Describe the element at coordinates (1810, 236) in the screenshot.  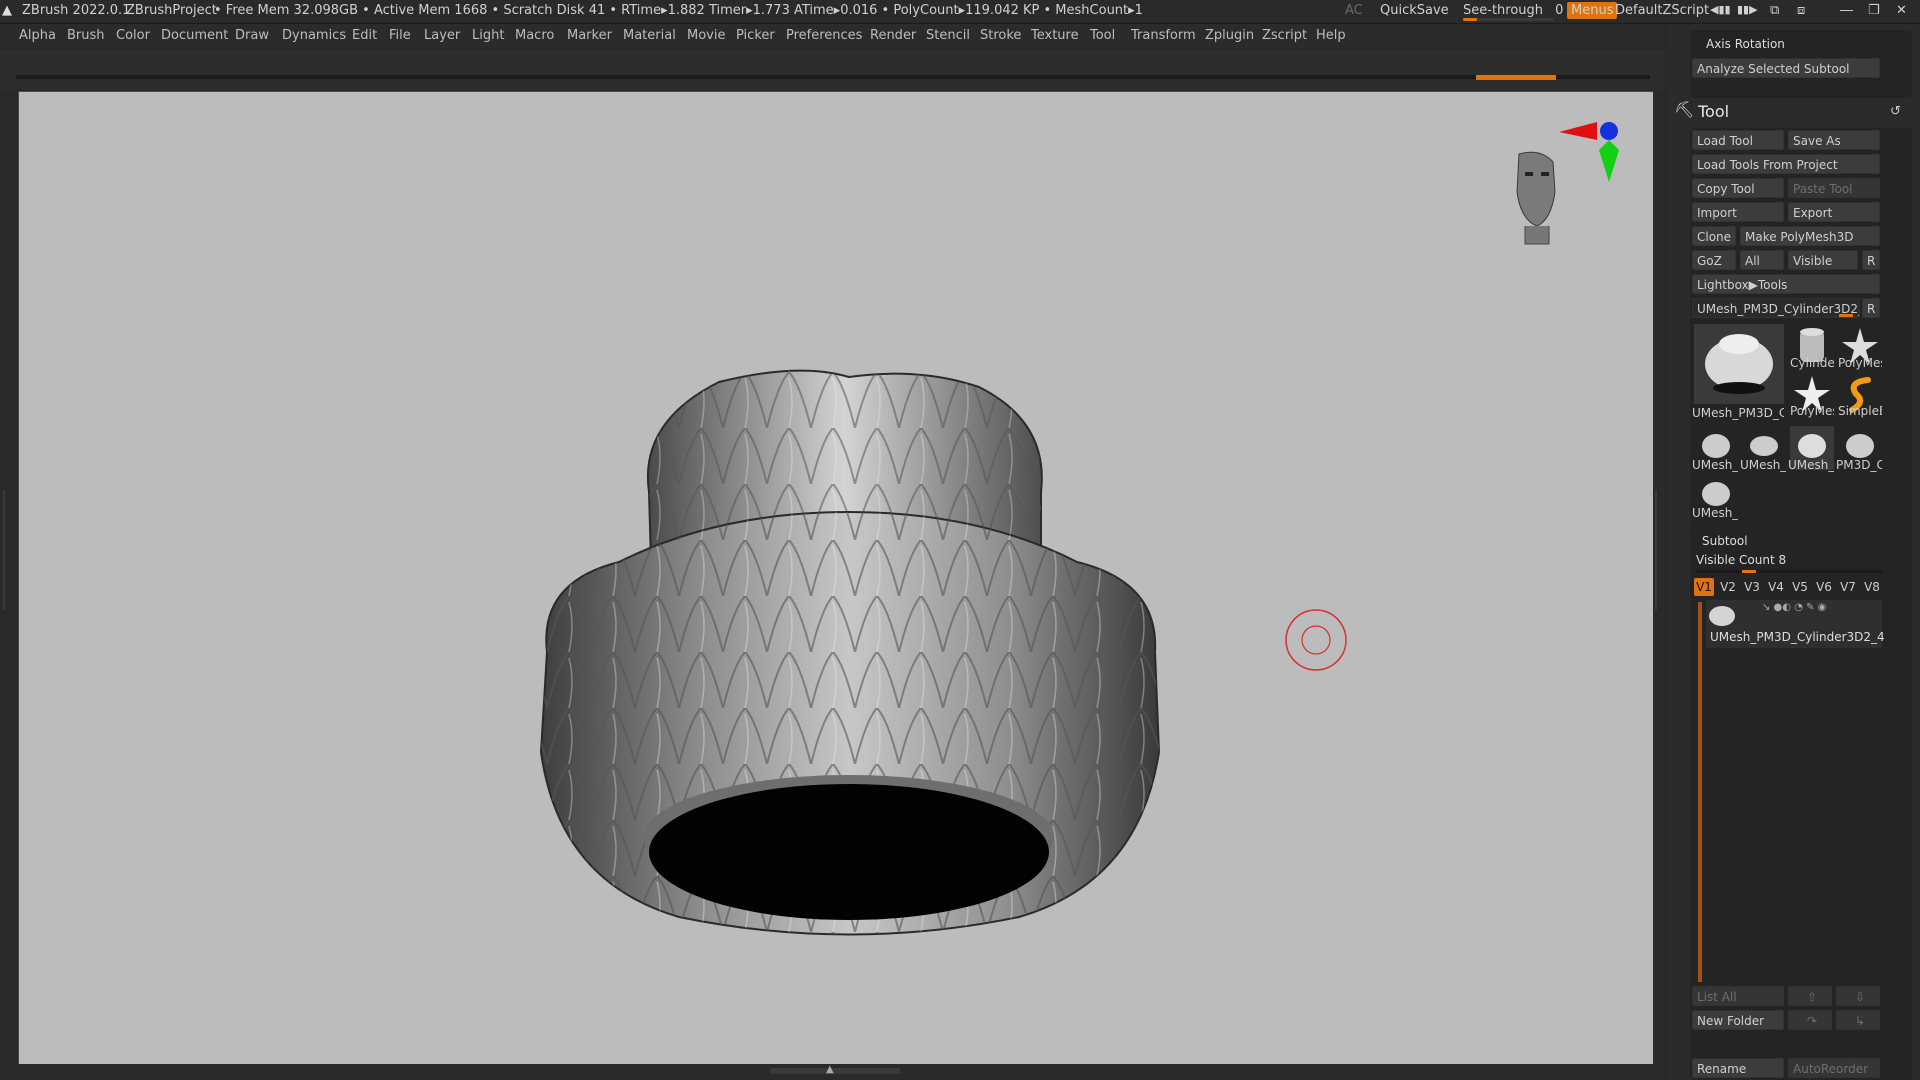
I see `make-polymesh3d-button: Make PolyMesh3D` at that location.